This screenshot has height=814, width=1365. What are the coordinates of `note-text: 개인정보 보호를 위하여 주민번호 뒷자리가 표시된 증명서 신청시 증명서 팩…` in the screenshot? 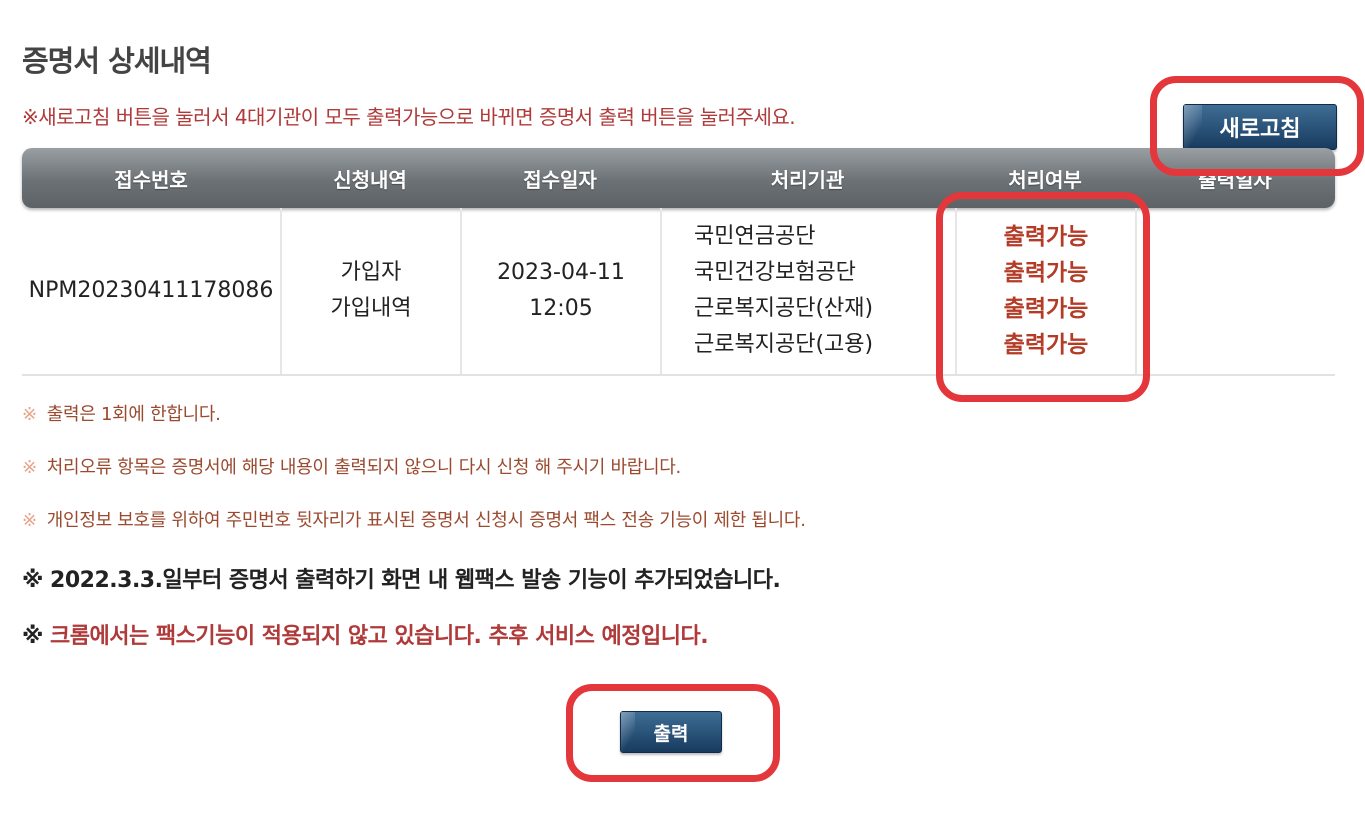 It's located at (426, 520).